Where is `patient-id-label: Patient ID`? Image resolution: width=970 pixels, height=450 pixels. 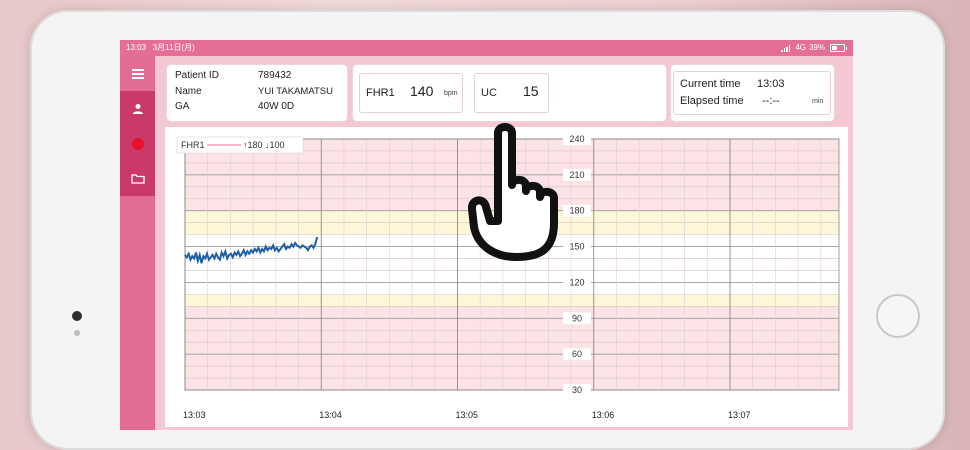 patient-id-label: Patient ID is located at coordinates (197, 75).